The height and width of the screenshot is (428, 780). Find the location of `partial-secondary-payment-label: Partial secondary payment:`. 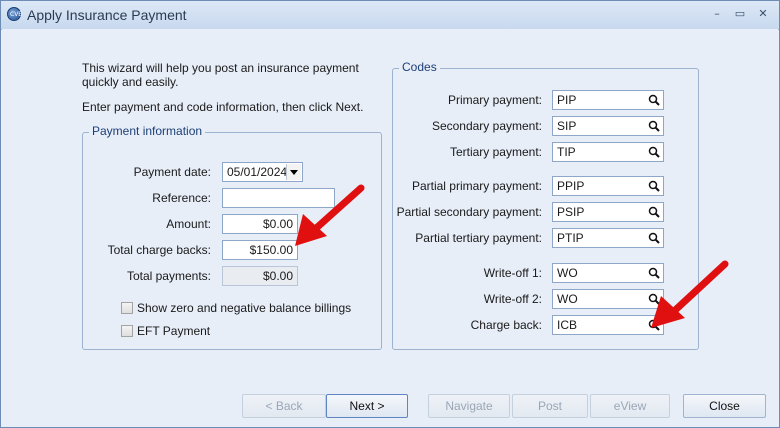

partial-secondary-payment-label: Partial secondary payment: is located at coordinates (469, 212).